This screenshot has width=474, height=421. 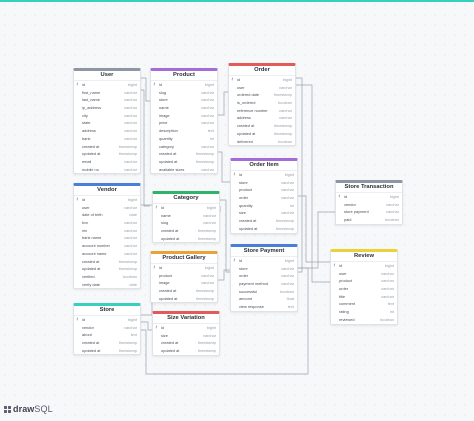 I want to click on field-row: paid boolean, so click(x=369, y=220).